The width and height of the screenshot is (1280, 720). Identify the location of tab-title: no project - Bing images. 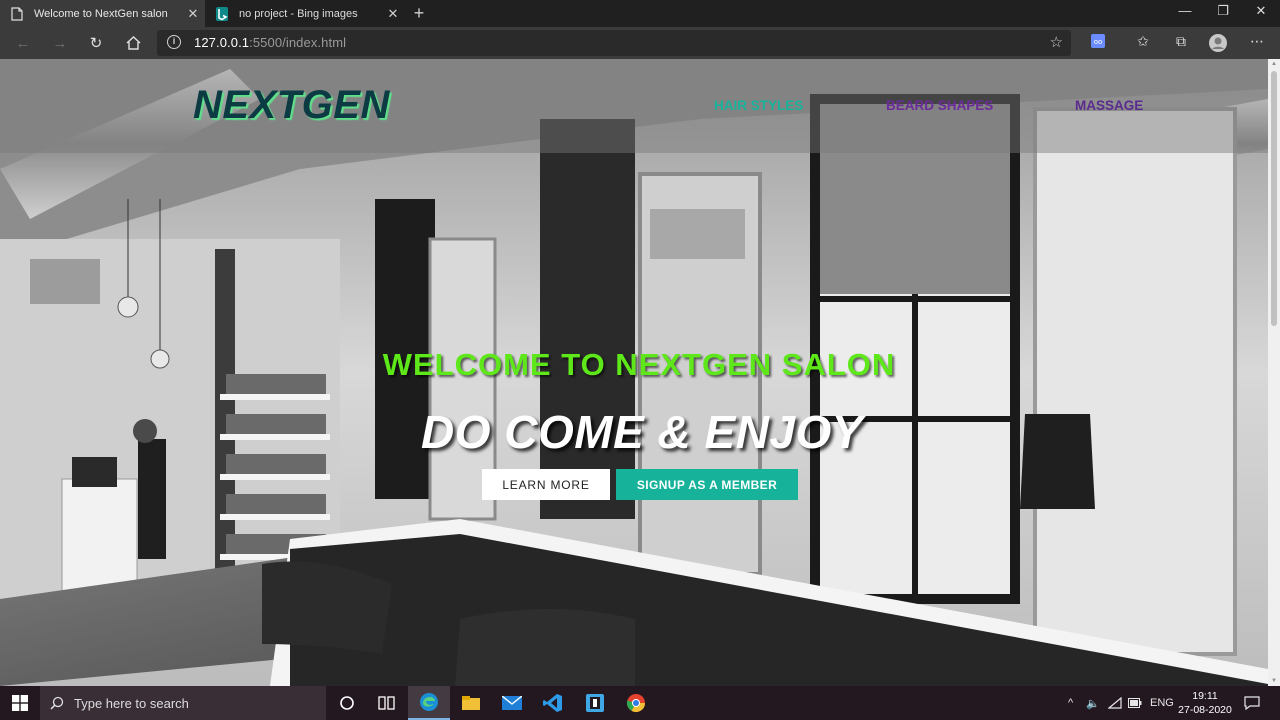
(298, 13).